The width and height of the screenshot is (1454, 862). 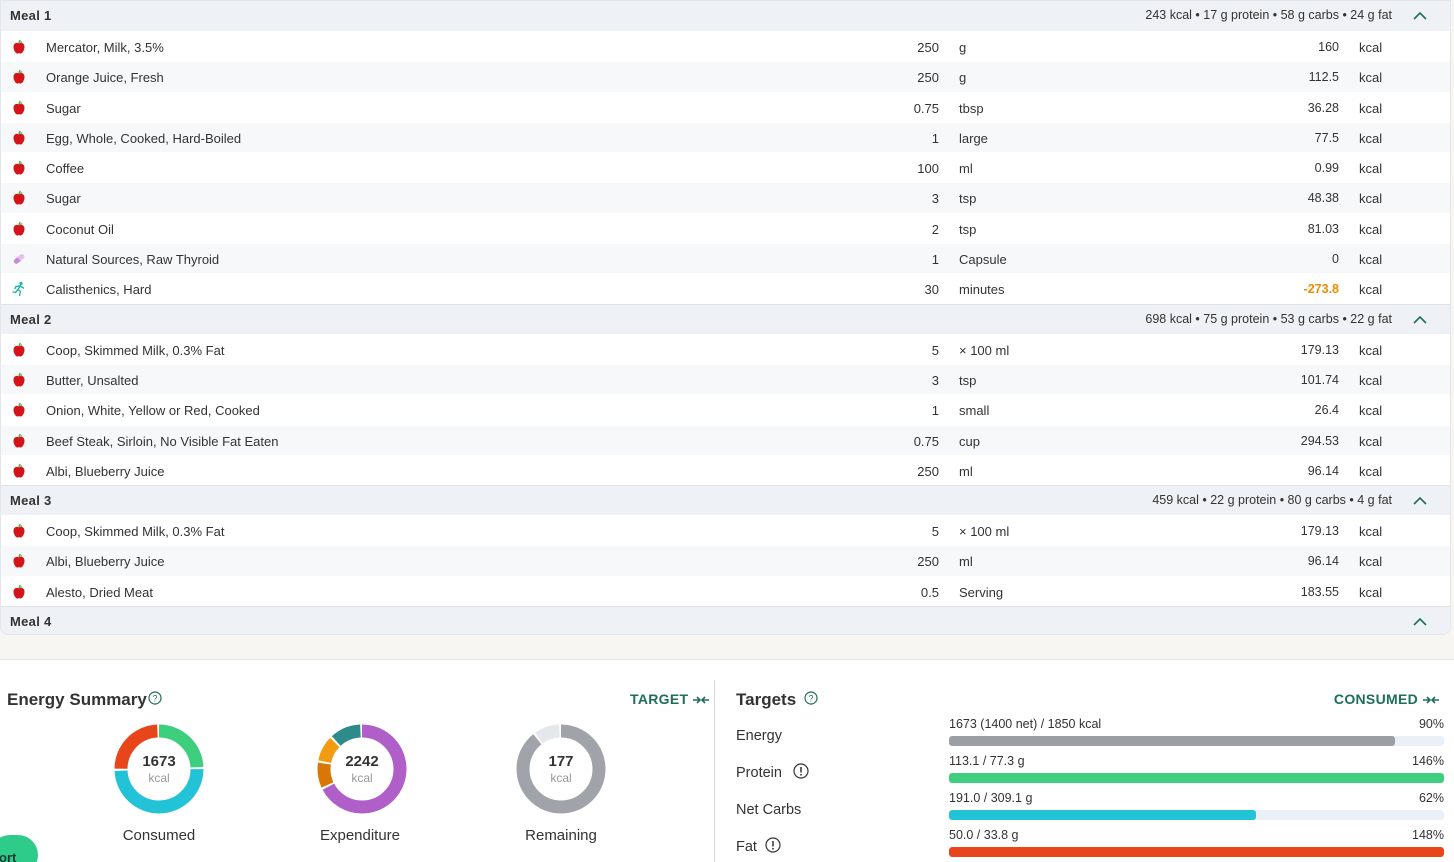 I want to click on food-unit: large, so click(x=973, y=138).